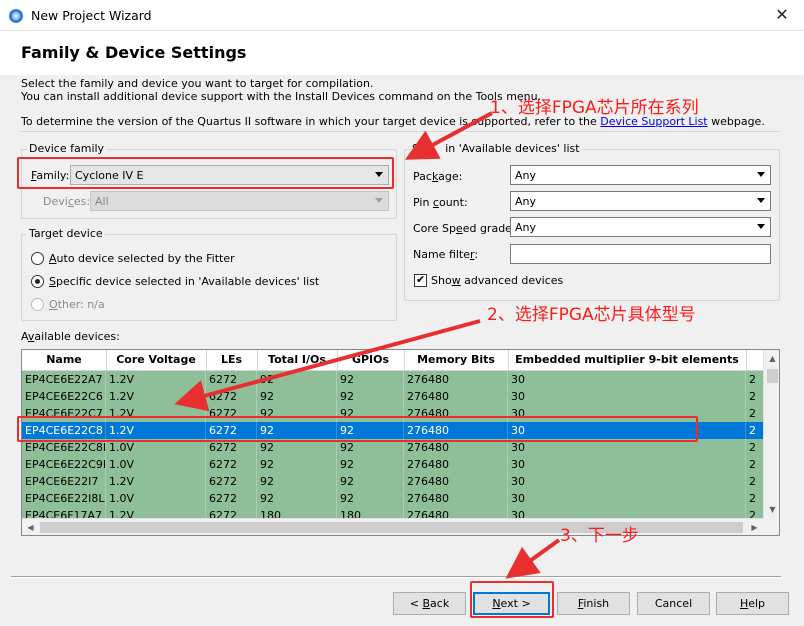  Describe the element at coordinates (599, 536) in the screenshot. I see `annotation-step-3: 3、下一步` at that location.